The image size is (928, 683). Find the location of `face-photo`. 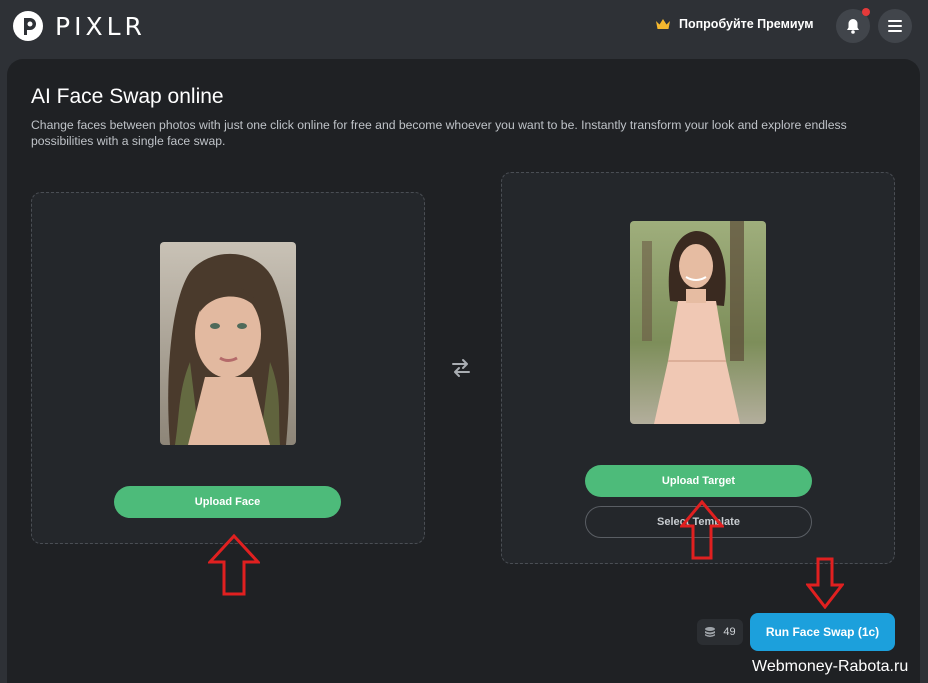

face-photo is located at coordinates (228, 343).